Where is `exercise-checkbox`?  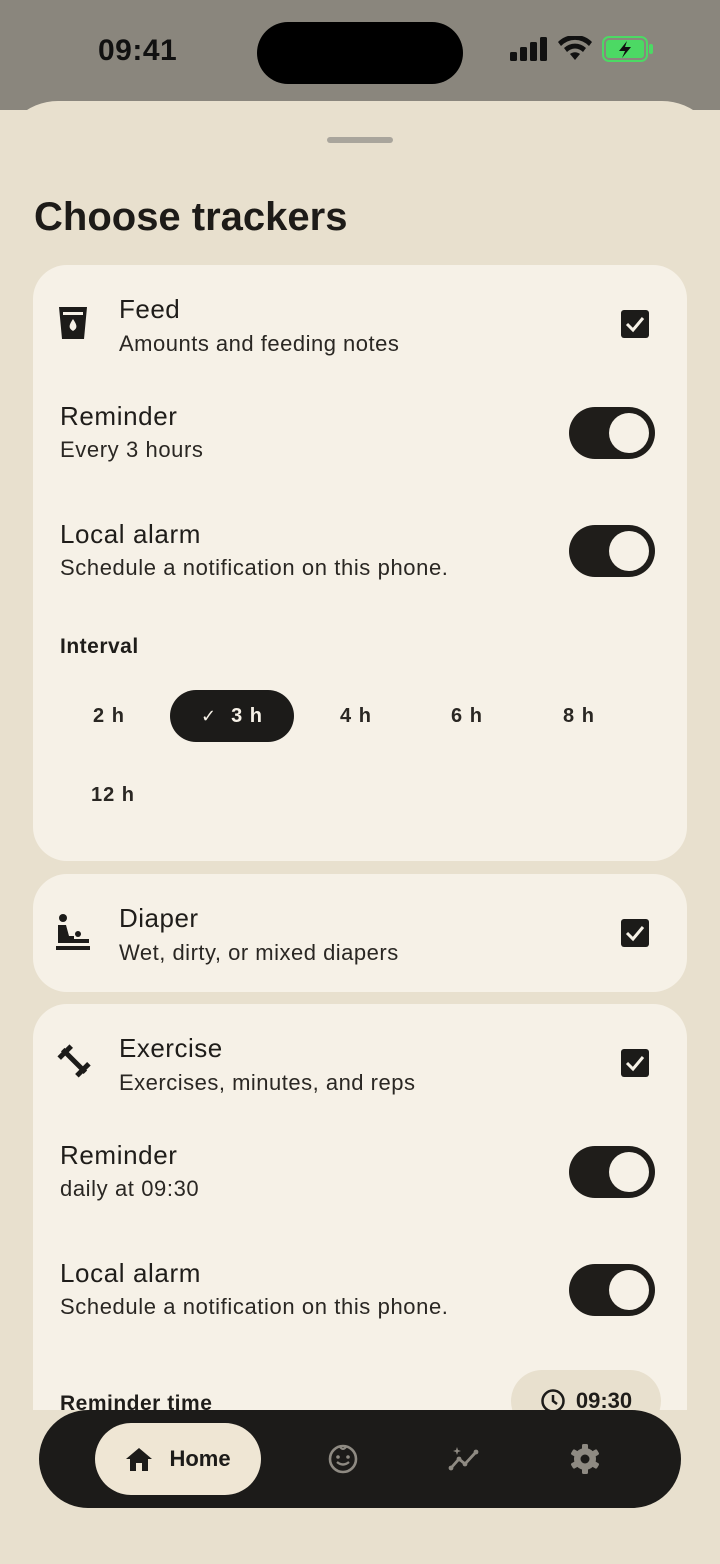 exercise-checkbox is located at coordinates (635, 1063).